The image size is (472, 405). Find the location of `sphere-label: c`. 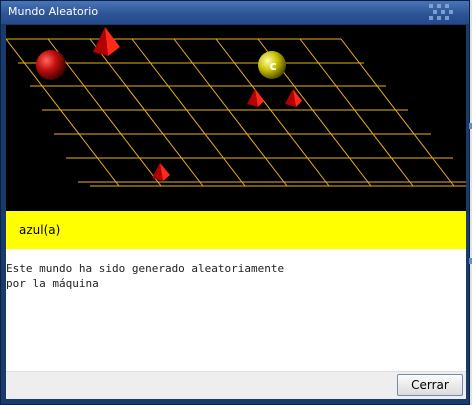

sphere-label: c is located at coordinates (272, 66).